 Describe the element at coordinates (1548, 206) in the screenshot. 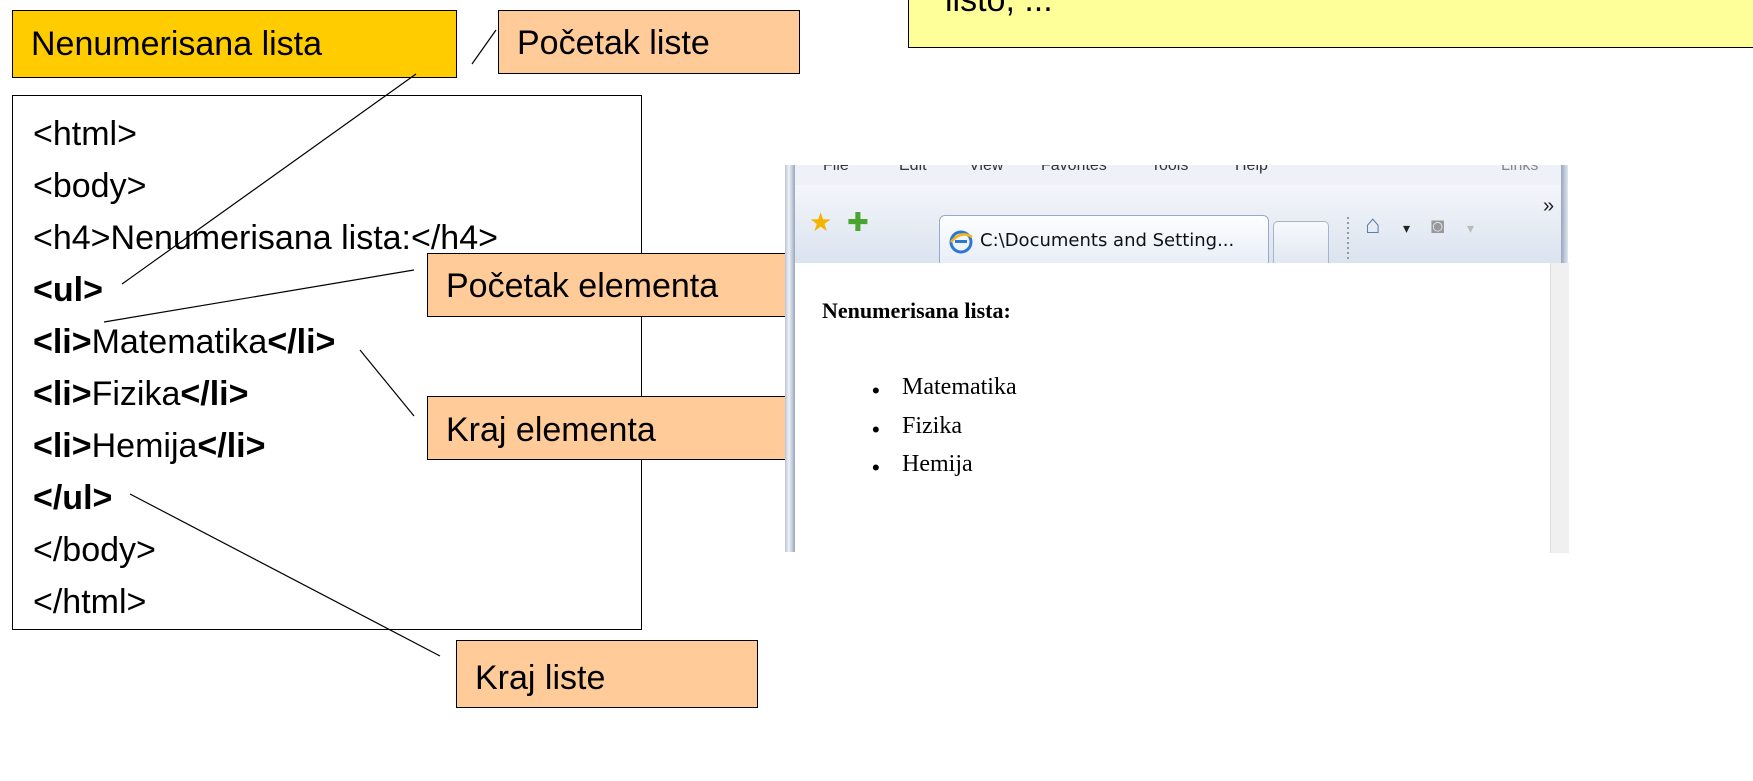

I see `chevron-more-icon: »` at that location.